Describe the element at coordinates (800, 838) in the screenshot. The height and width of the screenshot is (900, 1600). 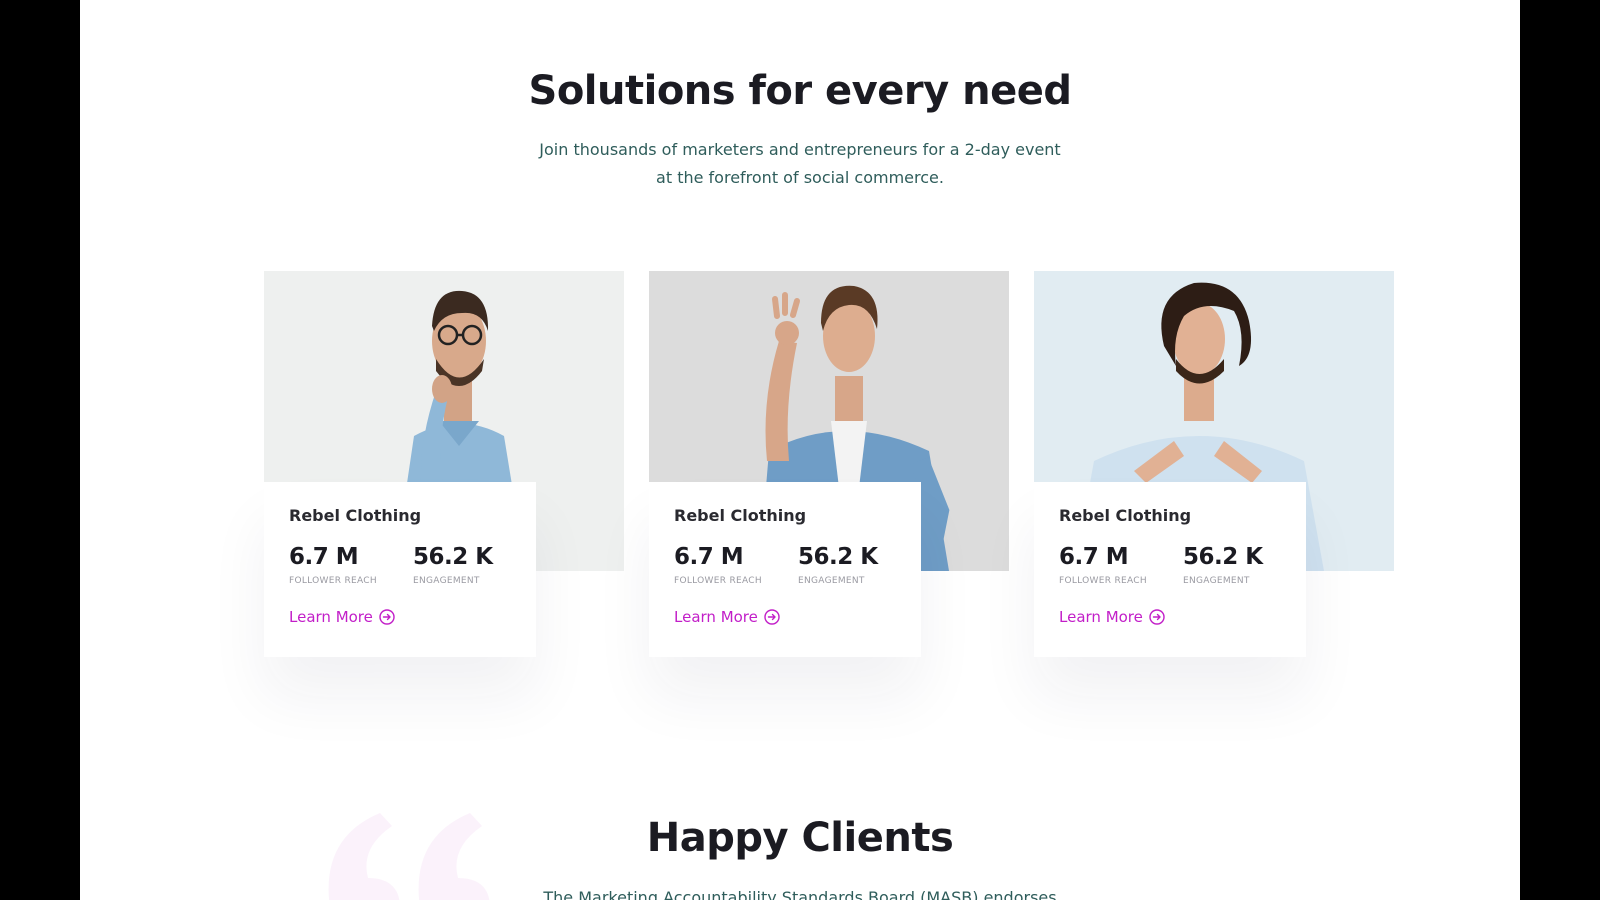
I see `clients-title: Happy Clients` at that location.